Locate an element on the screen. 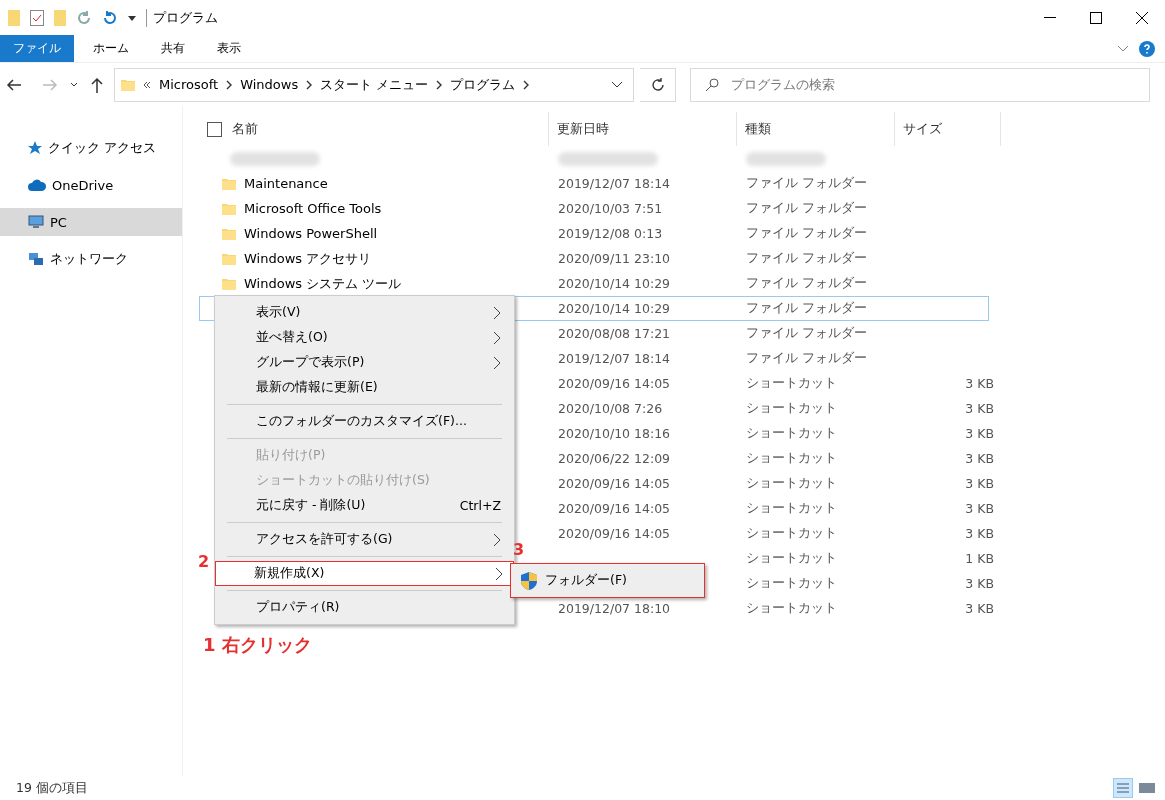  breadcrumb: スタート メニュー is located at coordinates (374, 84).